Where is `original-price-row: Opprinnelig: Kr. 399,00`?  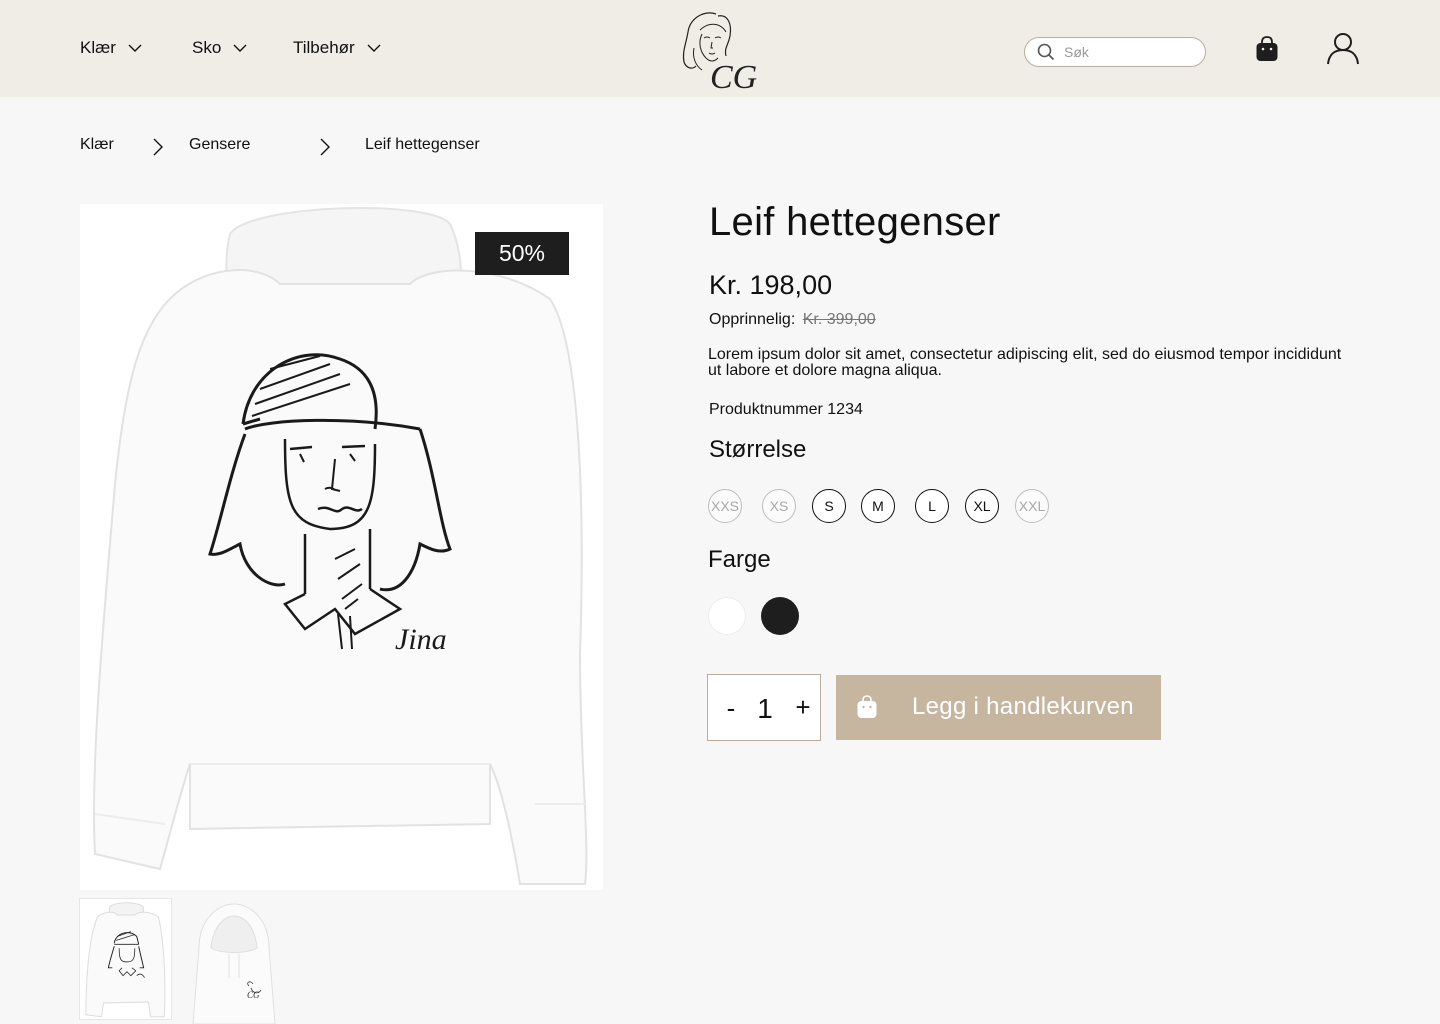
original-price-row: Opprinnelig: Kr. 399,00 is located at coordinates (792, 320).